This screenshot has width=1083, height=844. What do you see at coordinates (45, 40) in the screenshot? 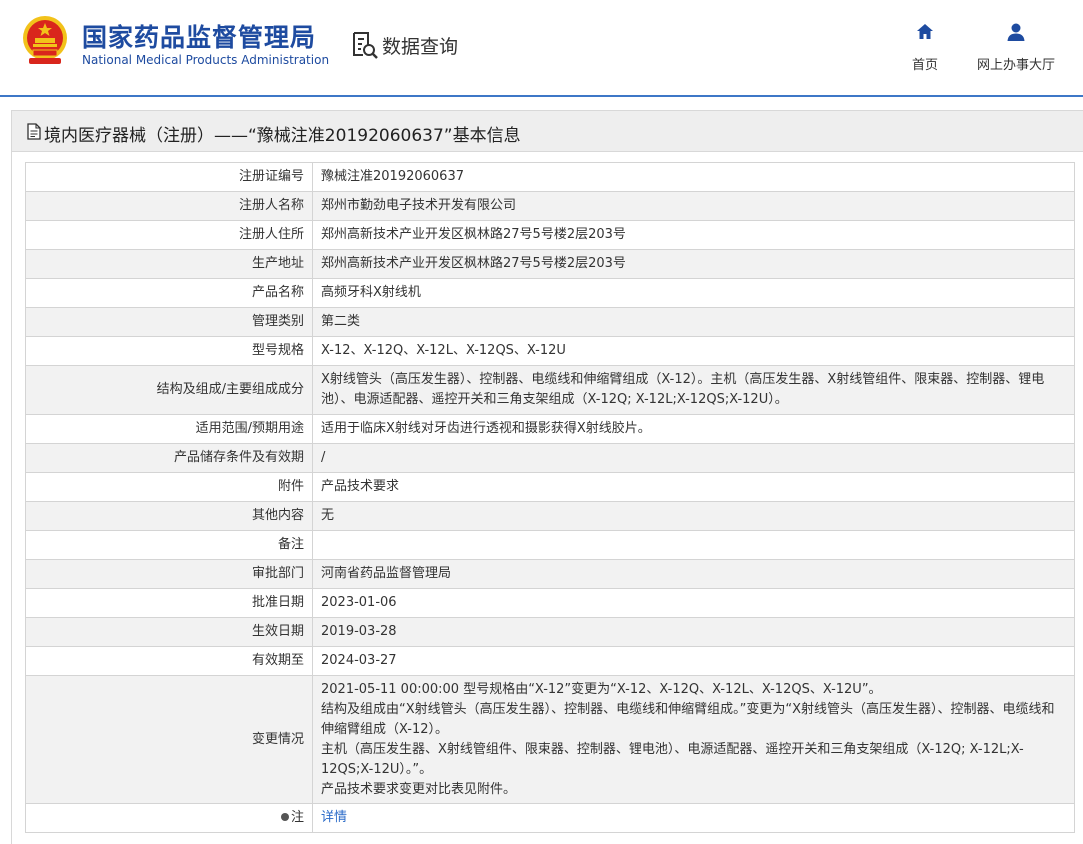
I see `national-emblem-icon` at bounding box center [45, 40].